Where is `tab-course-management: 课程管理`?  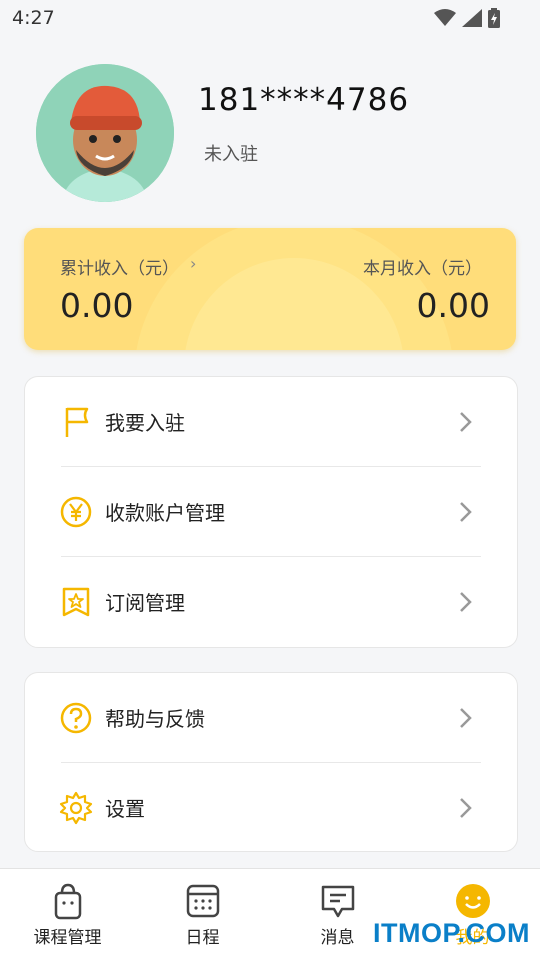 tab-course-management: 课程管理 is located at coordinates (67, 914).